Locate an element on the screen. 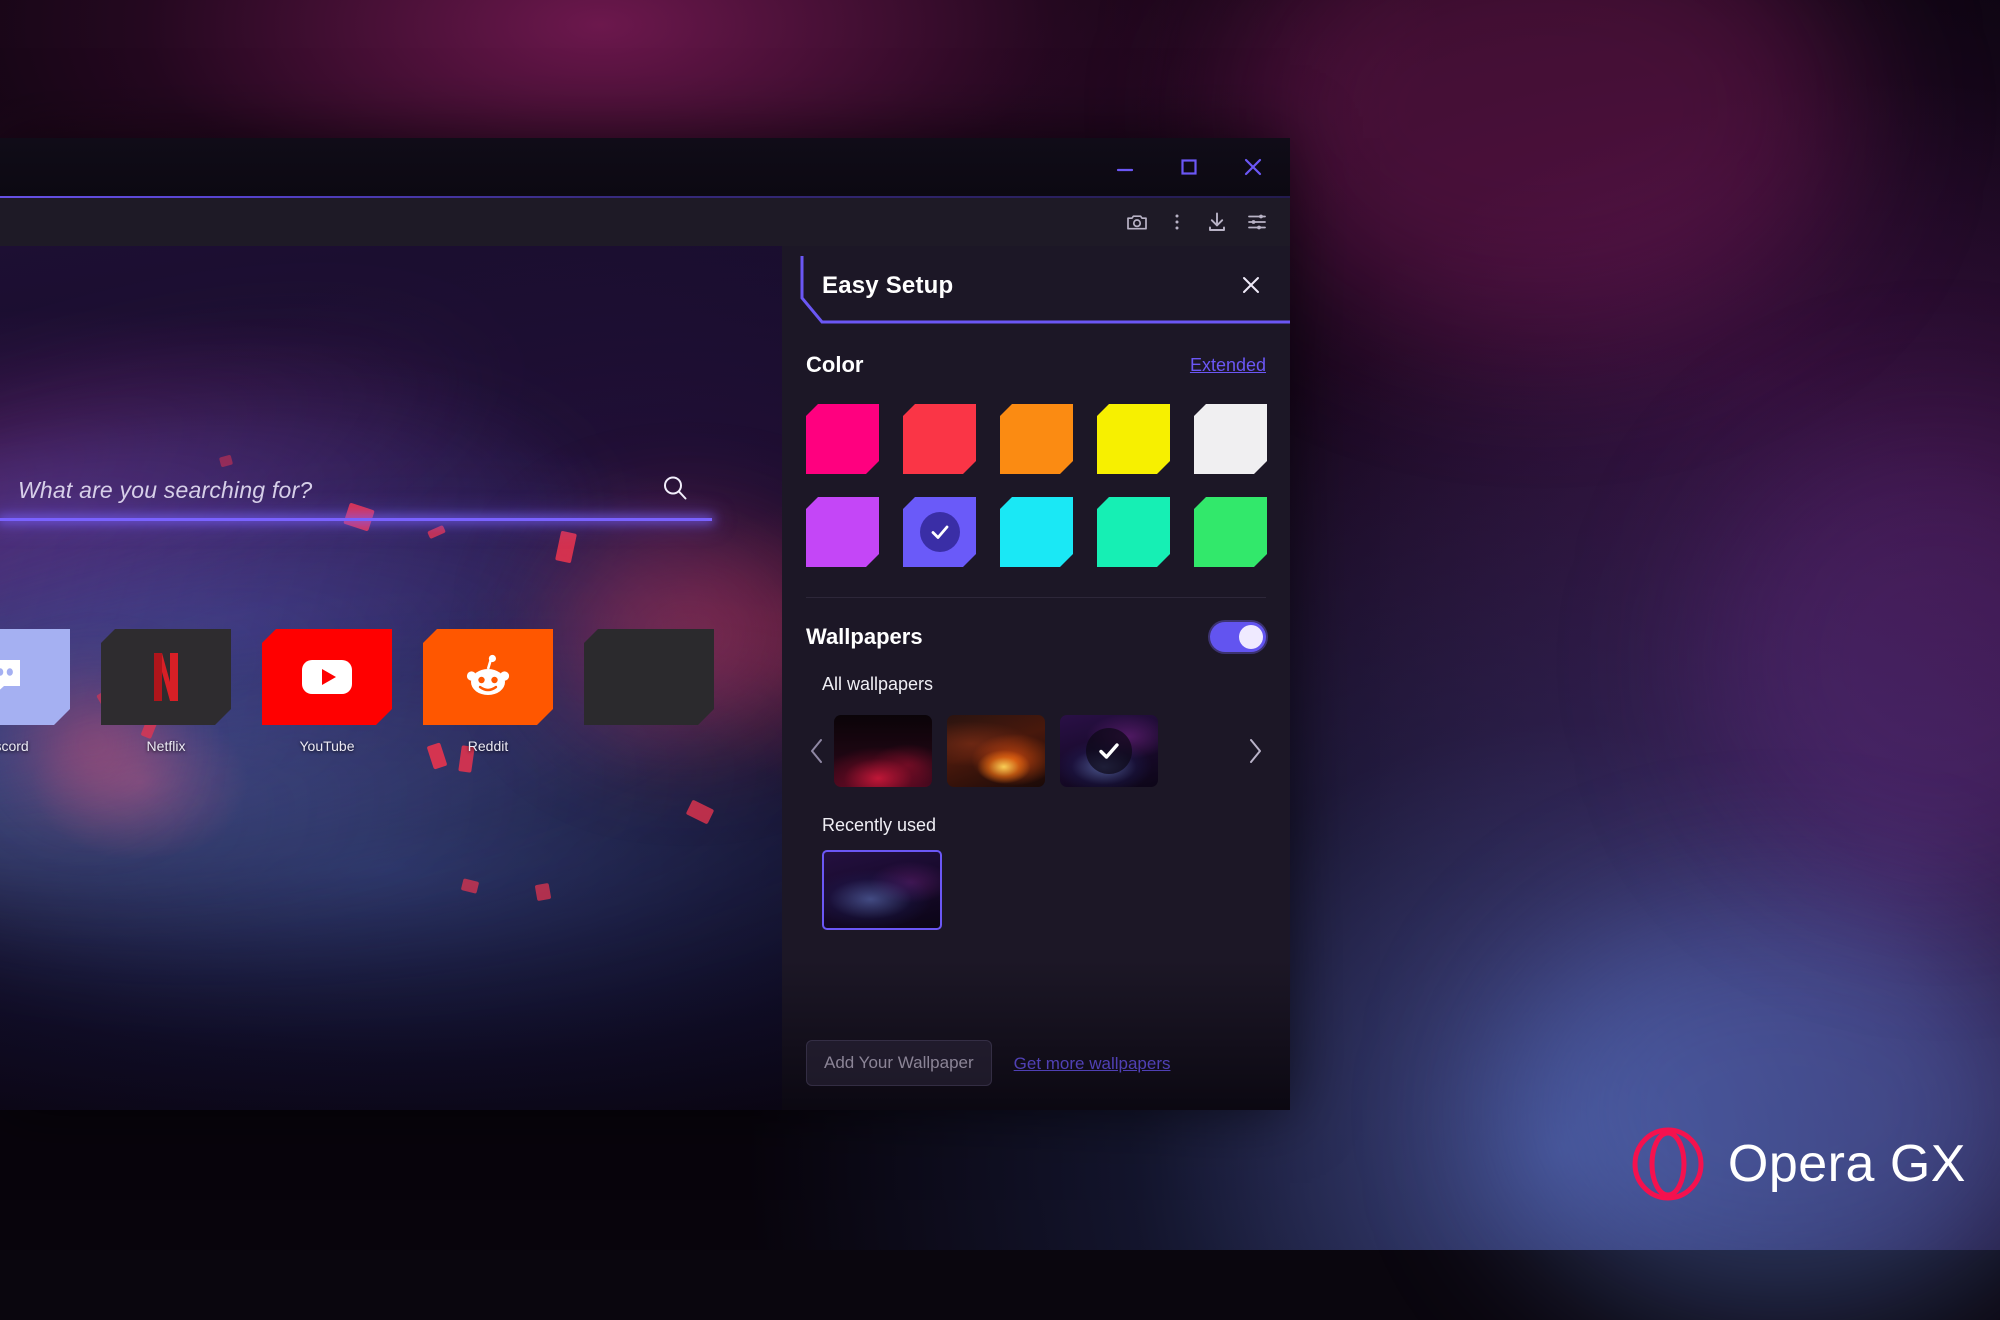  speed-dial-item-discord: Discord is located at coordinates (35, 691).